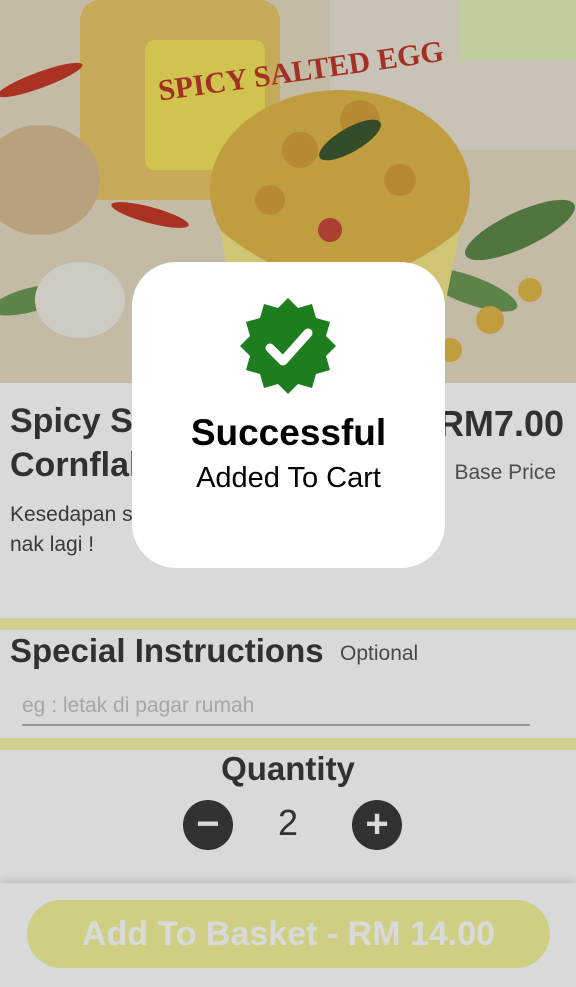 This screenshot has height=987, width=576. What do you see at coordinates (288, 432) in the screenshot?
I see `modal-title: Successful` at bounding box center [288, 432].